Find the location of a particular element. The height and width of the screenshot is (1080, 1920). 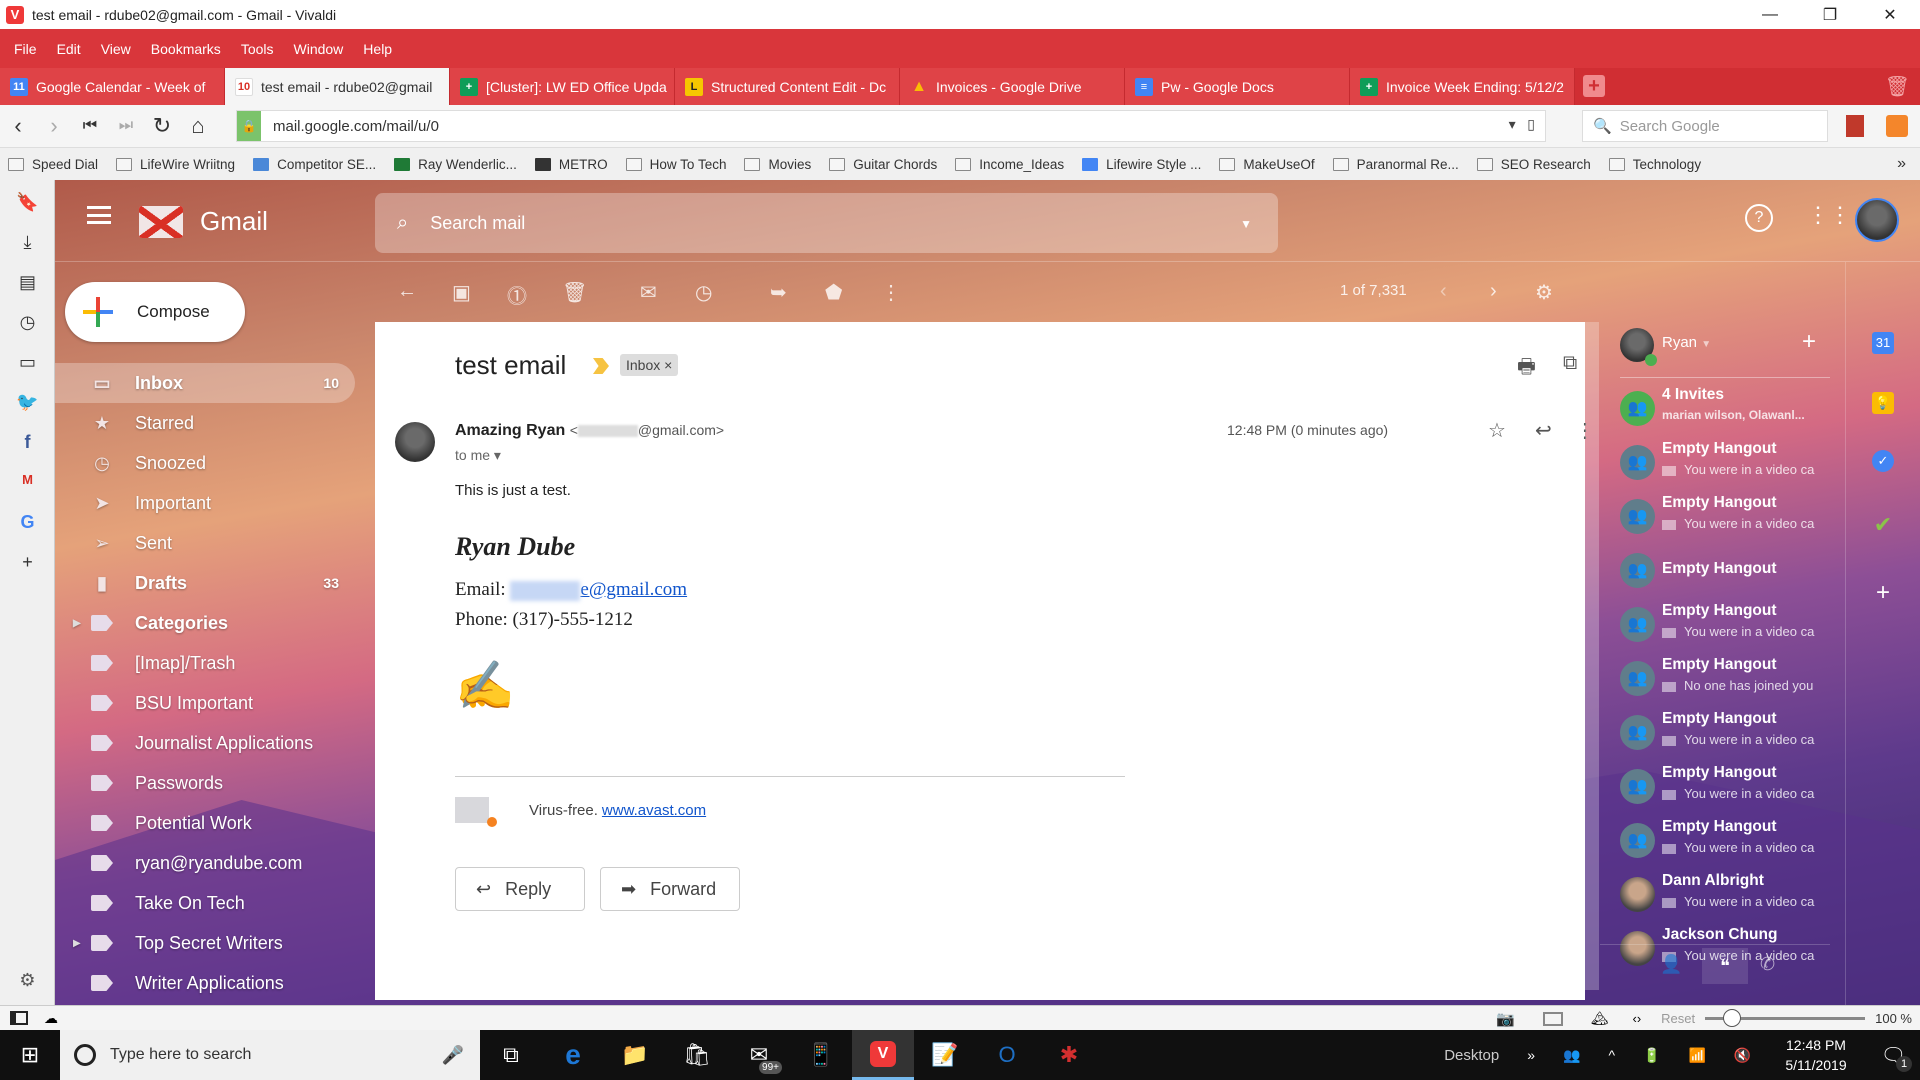

search-options-icon: ▼ is located at coordinates (1246, 224).